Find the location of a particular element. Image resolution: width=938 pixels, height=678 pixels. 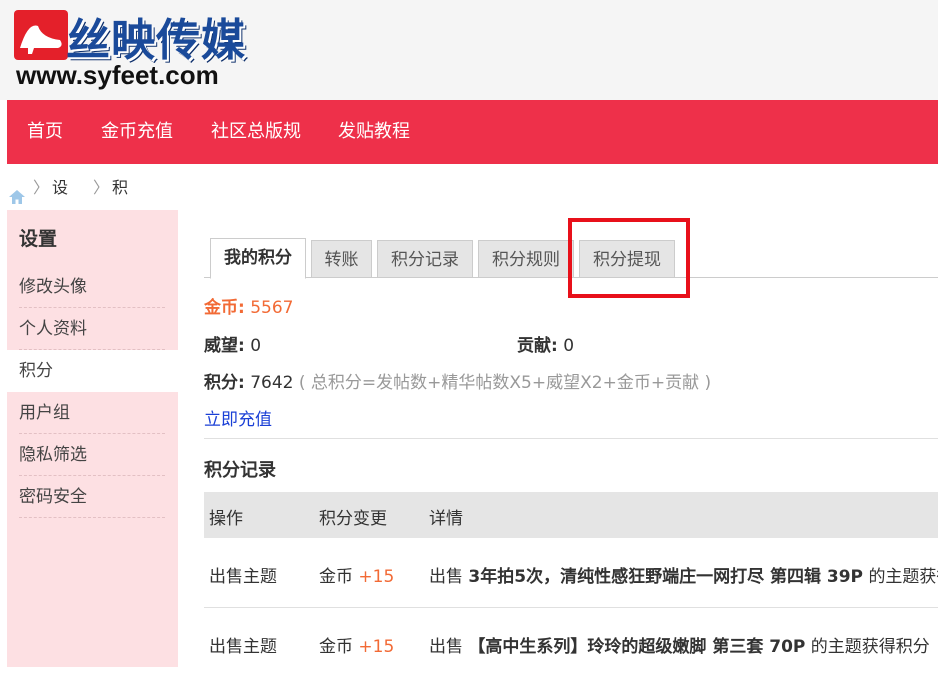

coins-label: 金币: is located at coordinates (224, 308).